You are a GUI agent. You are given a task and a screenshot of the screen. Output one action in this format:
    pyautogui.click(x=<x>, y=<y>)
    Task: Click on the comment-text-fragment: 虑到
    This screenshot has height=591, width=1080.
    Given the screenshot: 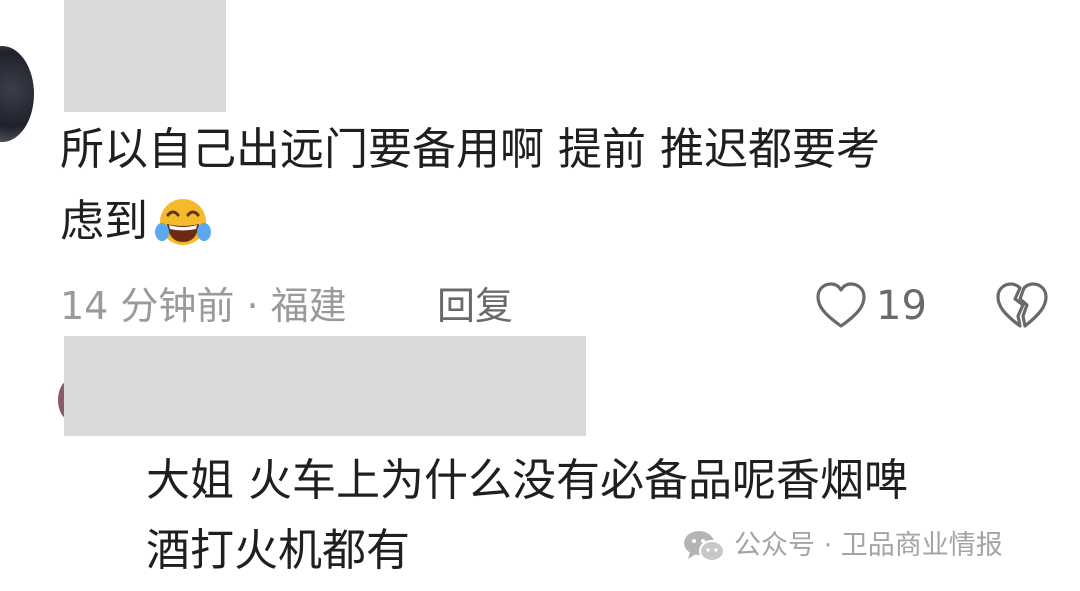 What is the action you would take?
    pyautogui.click(x=104, y=221)
    